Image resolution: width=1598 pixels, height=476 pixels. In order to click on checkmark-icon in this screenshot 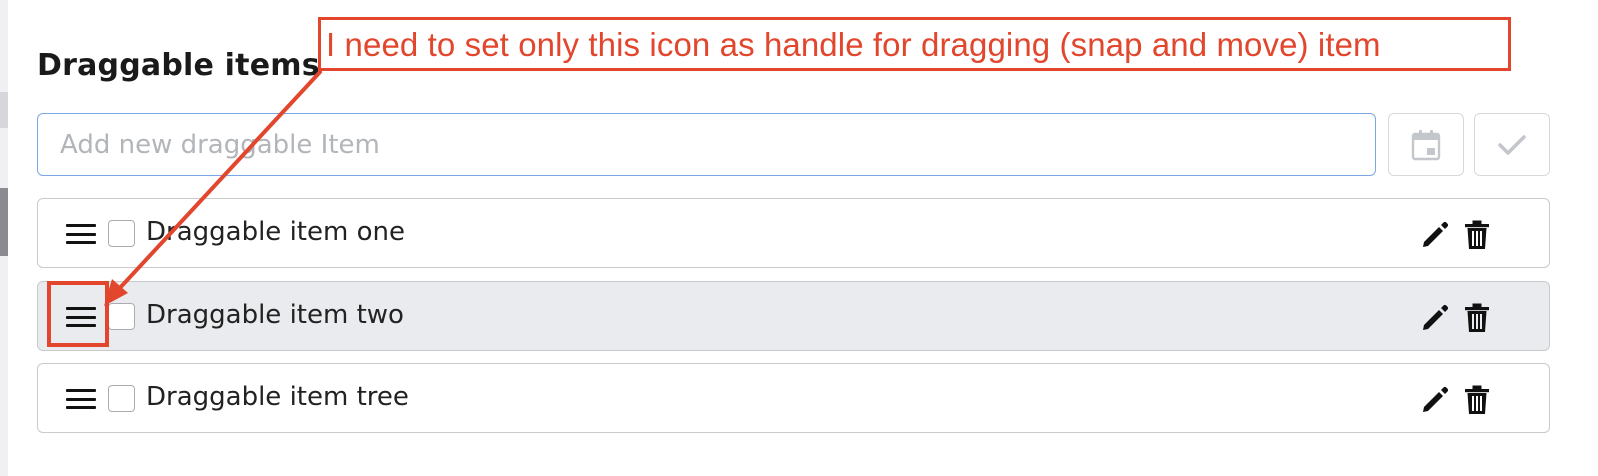, I will do `click(1512, 144)`.